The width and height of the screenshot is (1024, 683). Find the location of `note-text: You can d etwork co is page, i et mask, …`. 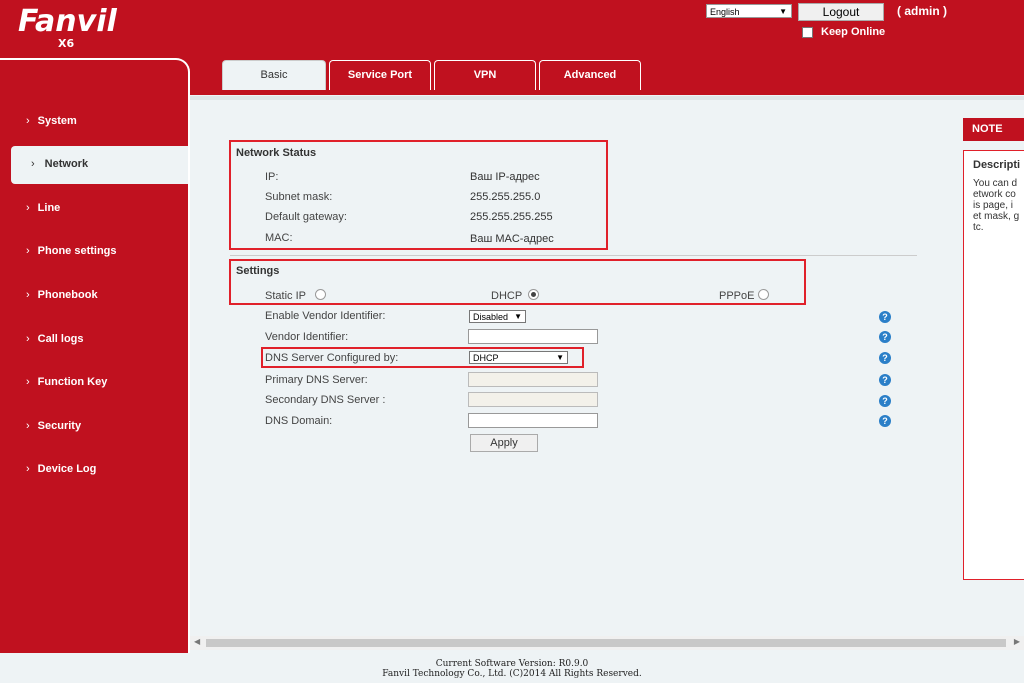

note-text: You can d etwork co is page, i et mask, … is located at coordinates (996, 205).